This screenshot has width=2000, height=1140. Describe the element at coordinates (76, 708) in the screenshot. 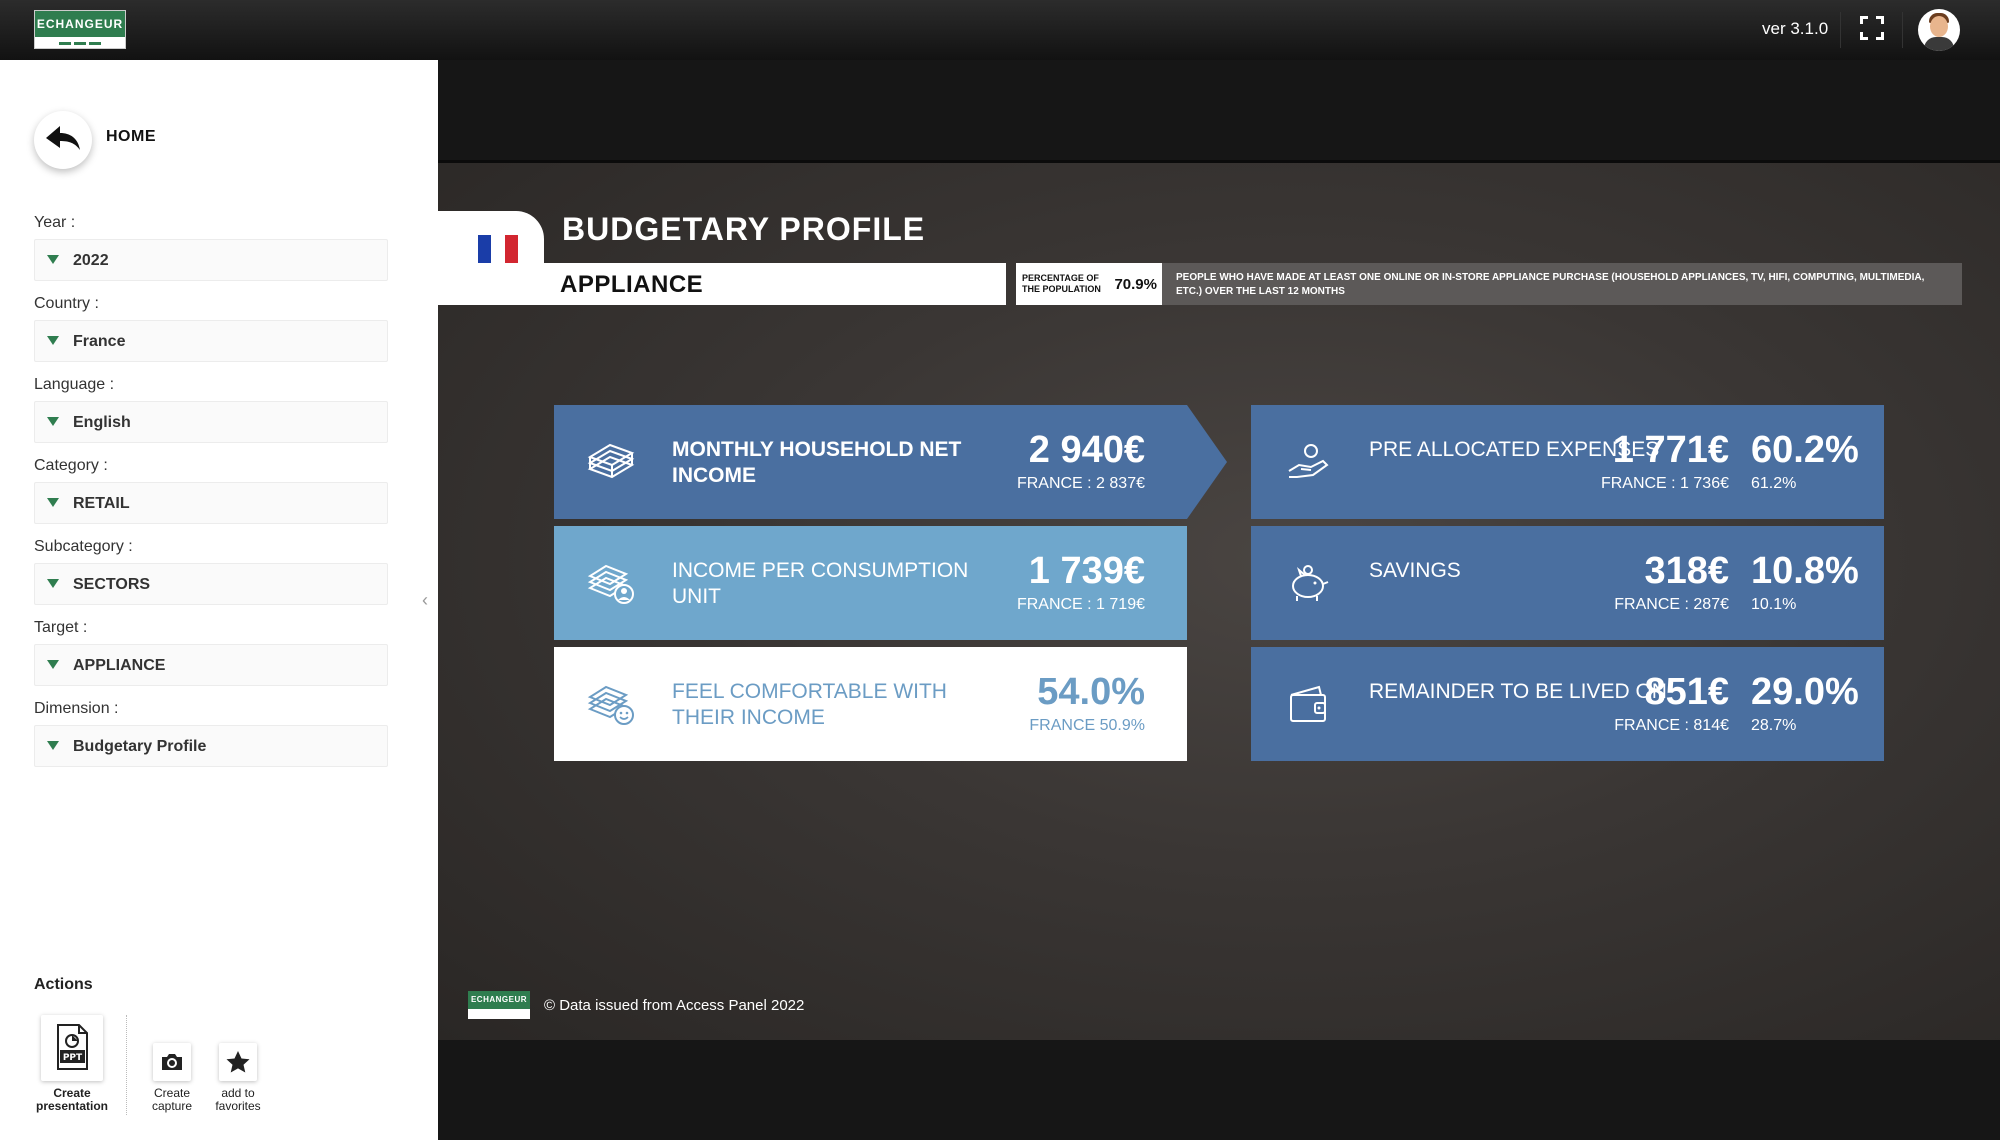

I see `dimension-label: Dimension :` at that location.